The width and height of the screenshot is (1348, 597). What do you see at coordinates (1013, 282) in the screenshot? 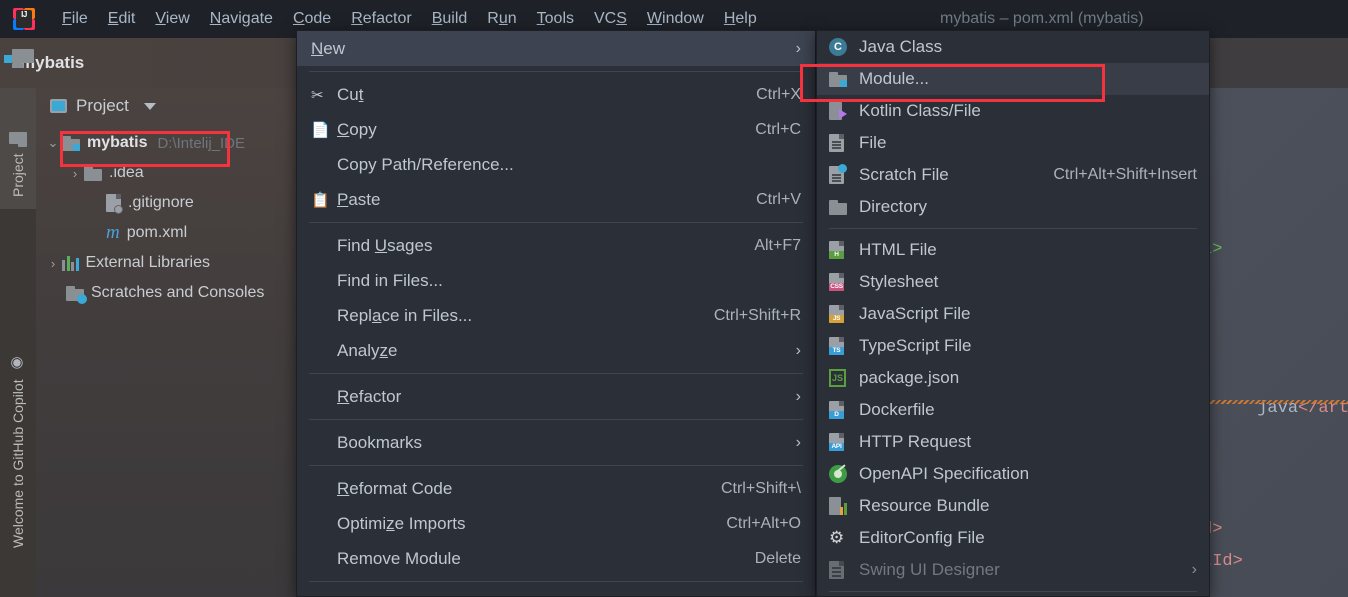
I see `submenu-item-stylesheet: CSS Stylesheet` at bounding box center [1013, 282].